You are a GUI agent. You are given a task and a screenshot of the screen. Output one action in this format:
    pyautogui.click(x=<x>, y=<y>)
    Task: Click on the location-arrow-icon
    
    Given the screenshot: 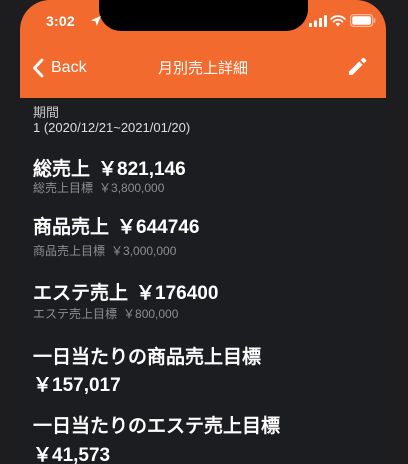 What is the action you would take?
    pyautogui.click(x=96, y=21)
    